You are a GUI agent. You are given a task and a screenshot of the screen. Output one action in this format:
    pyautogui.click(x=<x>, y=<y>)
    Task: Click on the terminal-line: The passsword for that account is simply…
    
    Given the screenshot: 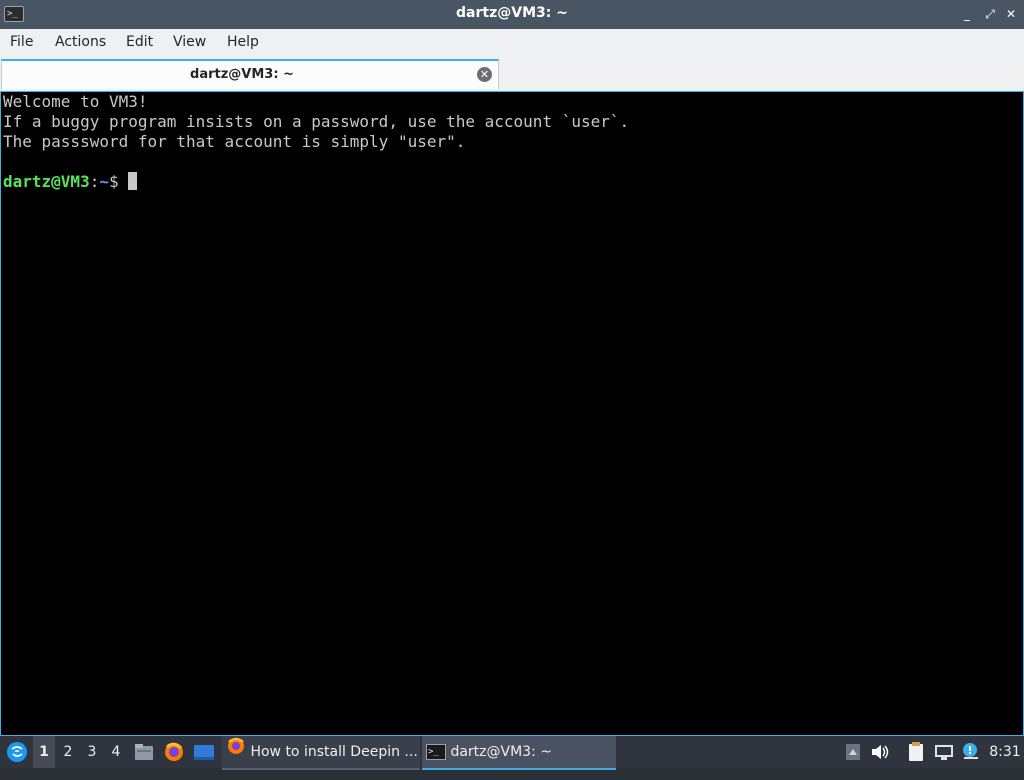 What is the action you would take?
    pyautogui.click(x=234, y=141)
    